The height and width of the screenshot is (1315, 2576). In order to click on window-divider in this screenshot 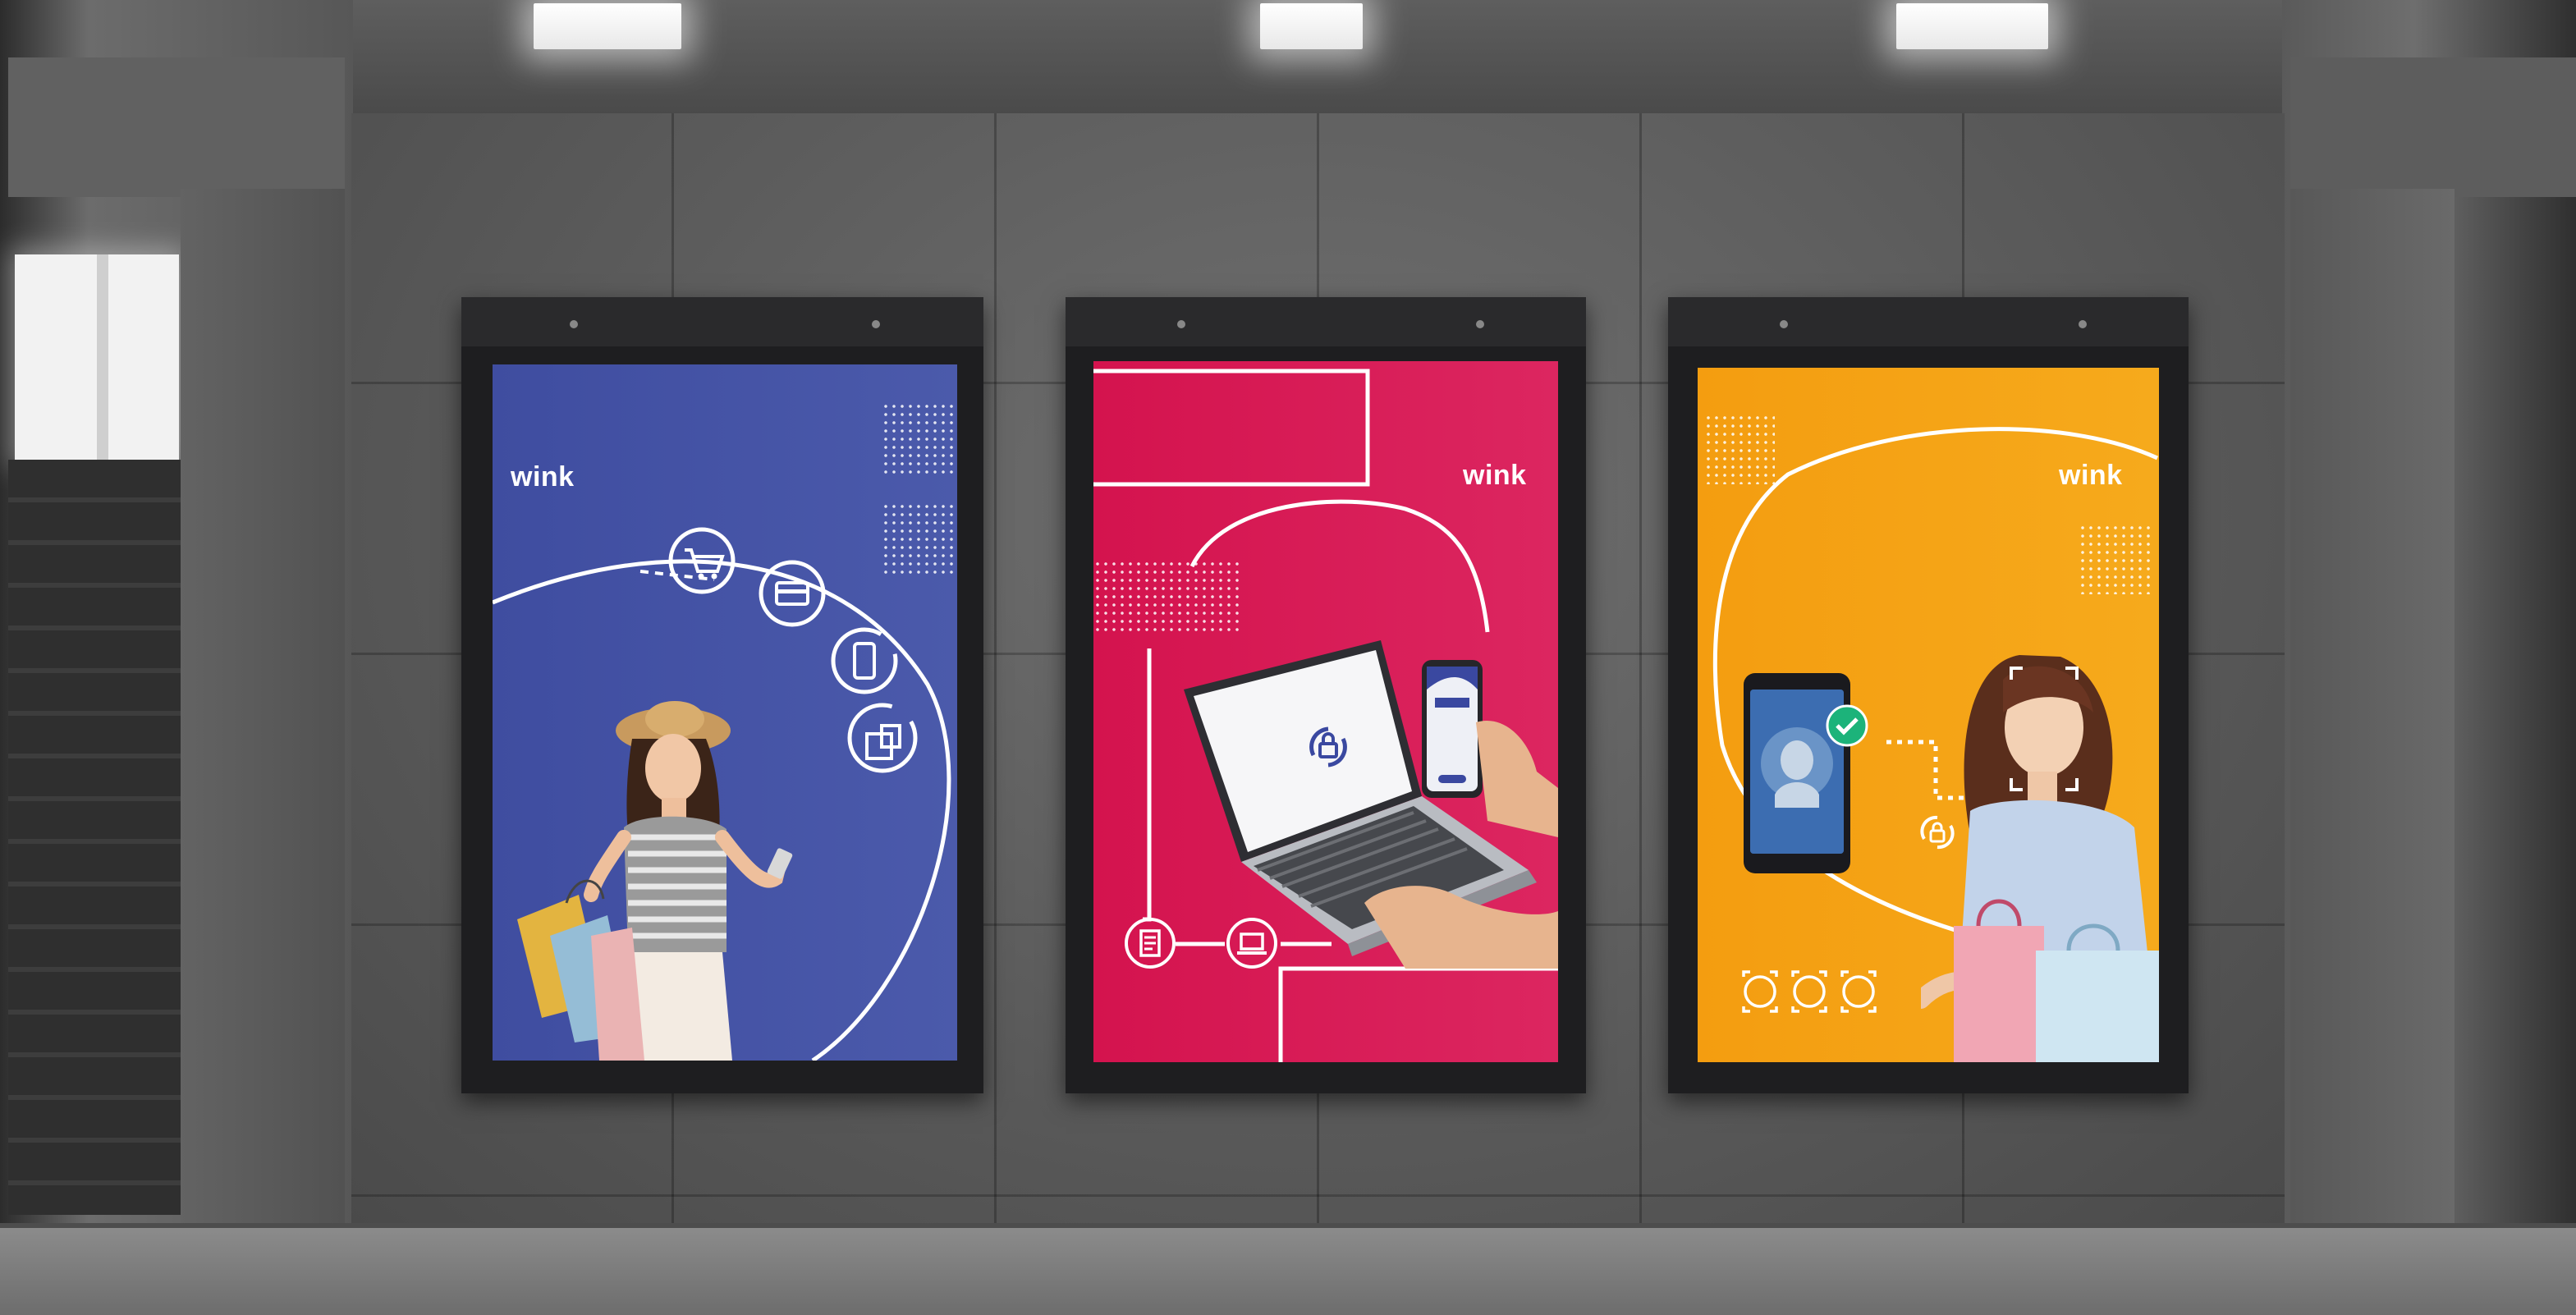, I will do `click(103, 357)`.